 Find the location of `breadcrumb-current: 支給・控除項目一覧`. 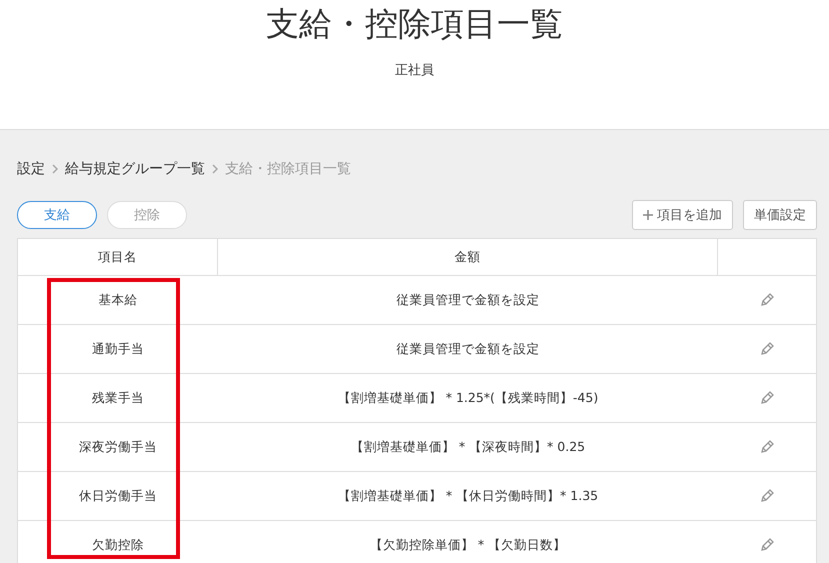

breadcrumb-current: 支給・控除項目一覧 is located at coordinates (288, 169).